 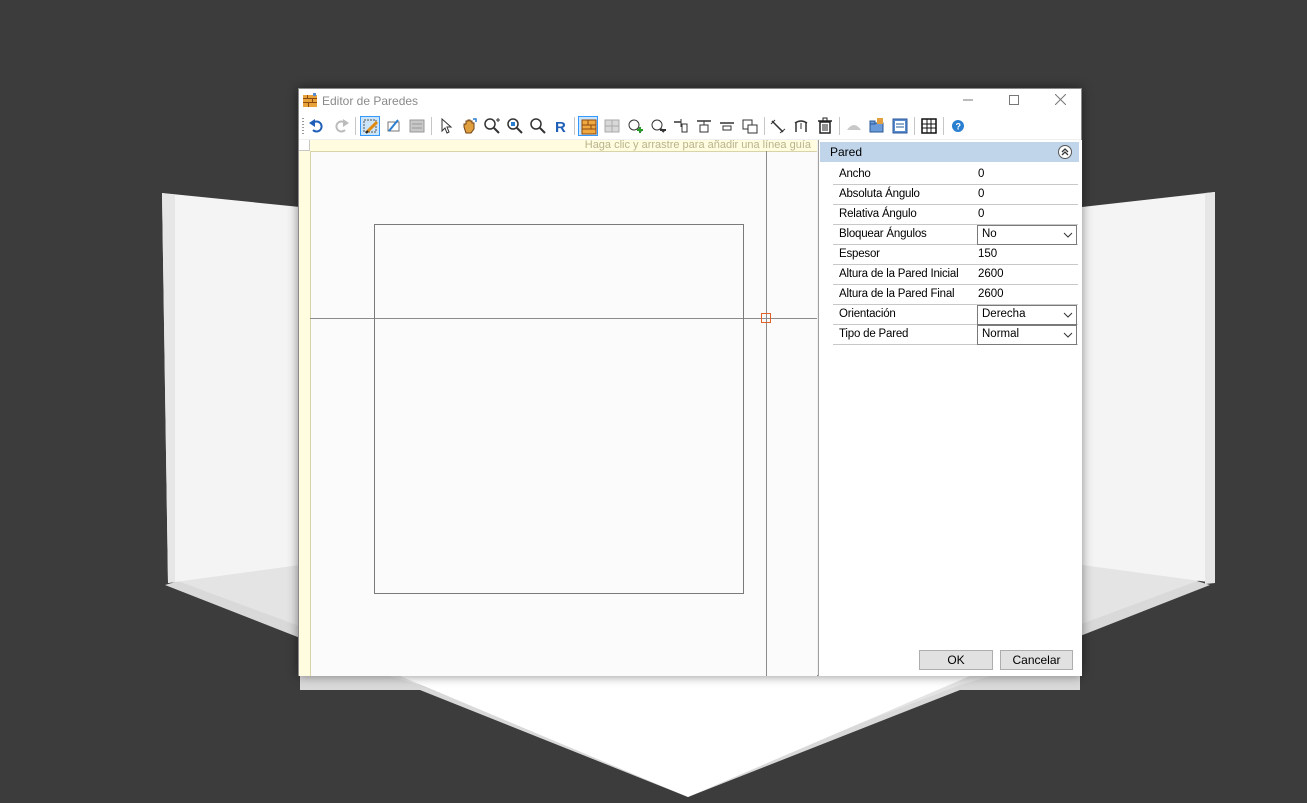 I want to click on redo-button, so click(x=341, y=126).